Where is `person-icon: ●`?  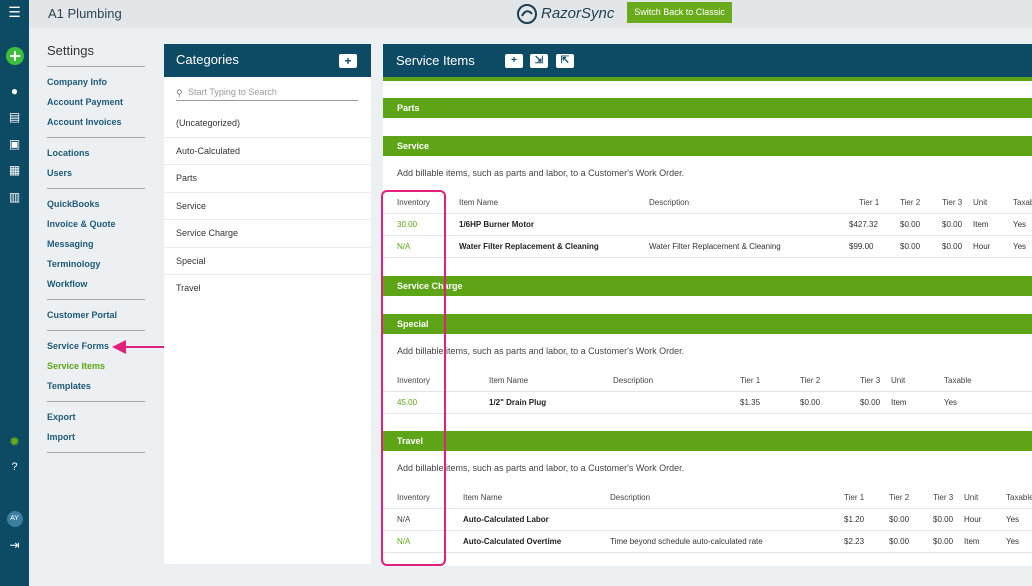
person-icon: ● is located at coordinates (14, 91).